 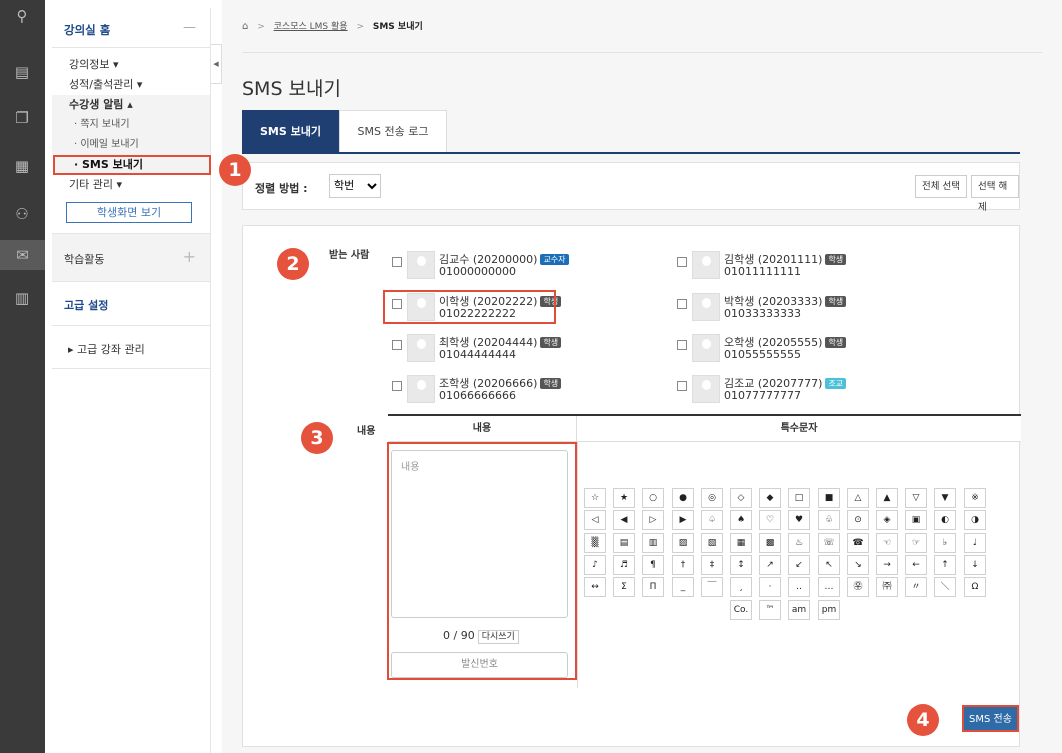 What do you see at coordinates (858, 565) in the screenshot?
I see `special-char-button: ↘` at bounding box center [858, 565].